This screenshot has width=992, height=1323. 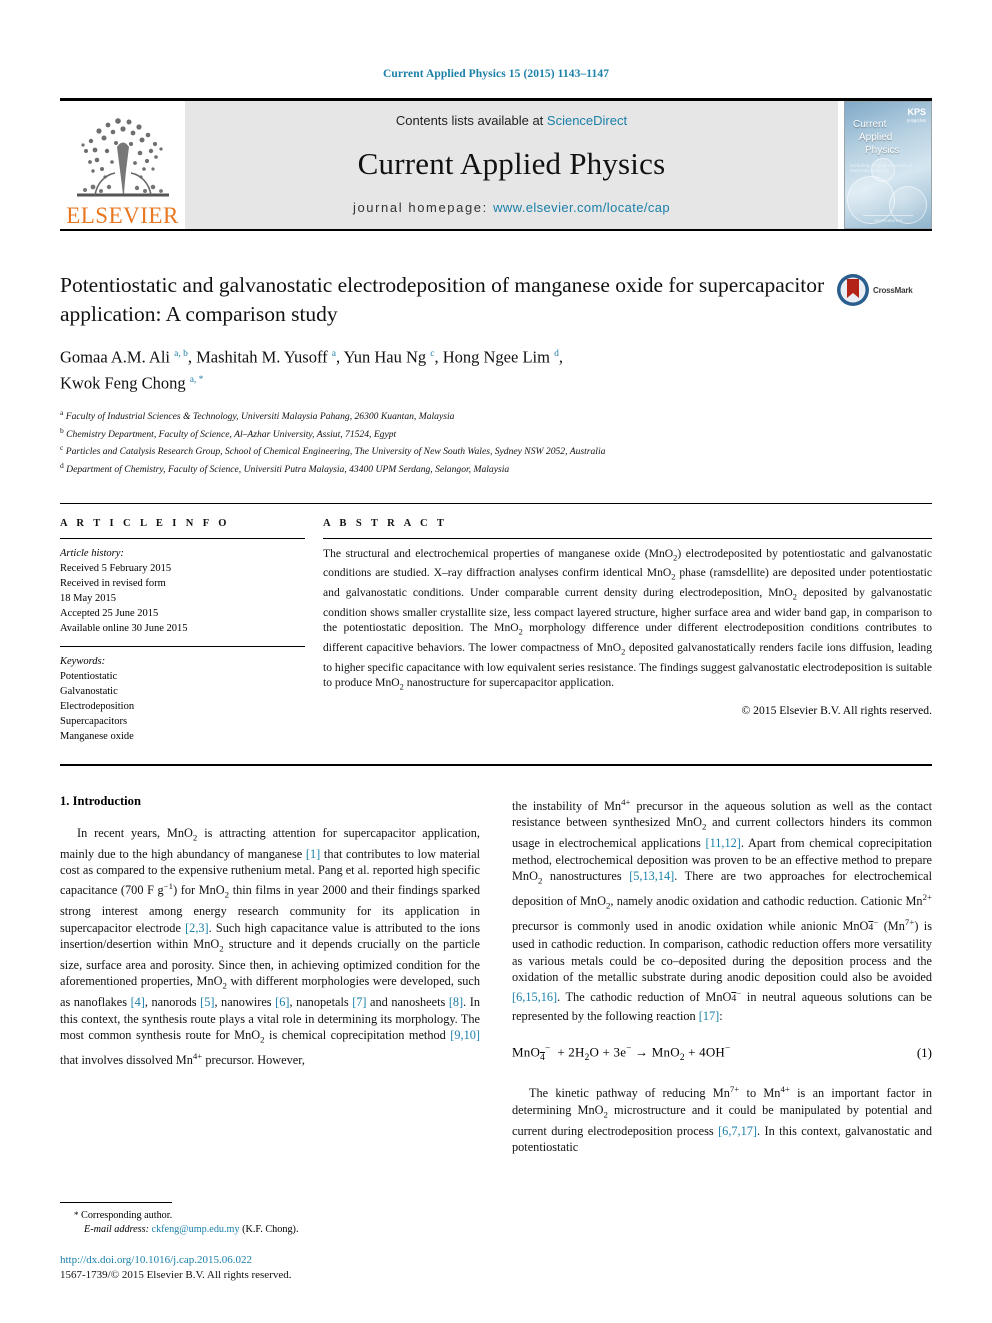 I want to click on homepage-url-link: www.elsevier.com/locate/cap, so click(x=581, y=207).